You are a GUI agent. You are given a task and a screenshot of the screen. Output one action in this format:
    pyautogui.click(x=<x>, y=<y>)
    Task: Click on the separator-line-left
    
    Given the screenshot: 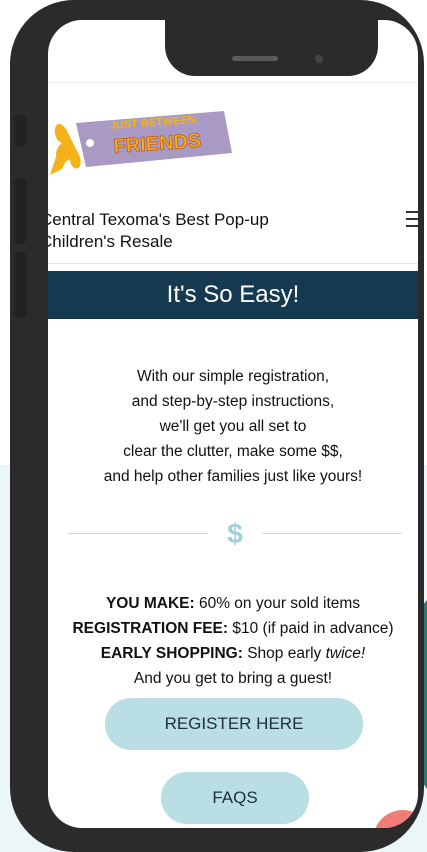 What is the action you would take?
    pyautogui.click(x=138, y=533)
    